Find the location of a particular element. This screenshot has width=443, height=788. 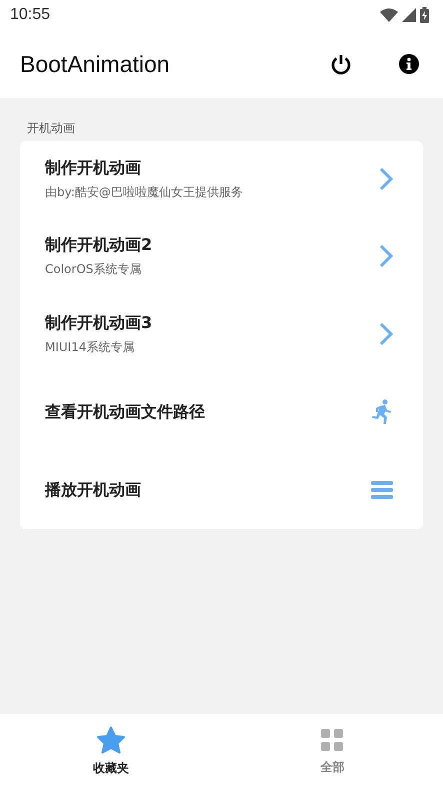

menu-icon is located at coordinates (382, 490).